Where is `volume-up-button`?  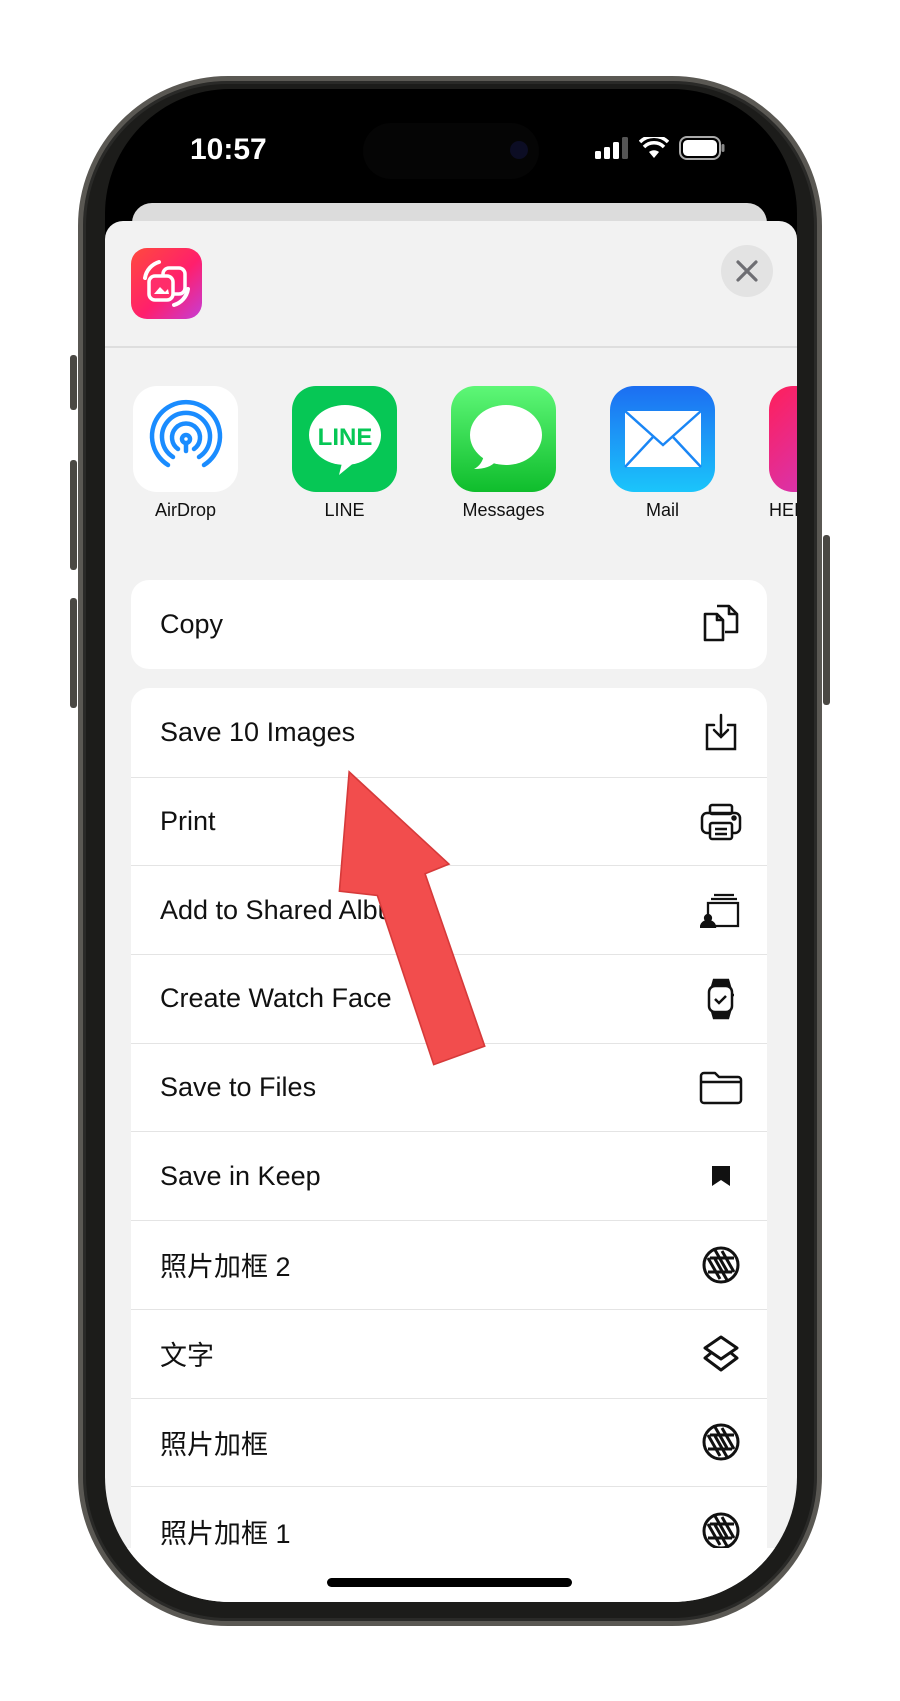
volume-up-button is located at coordinates (73, 515).